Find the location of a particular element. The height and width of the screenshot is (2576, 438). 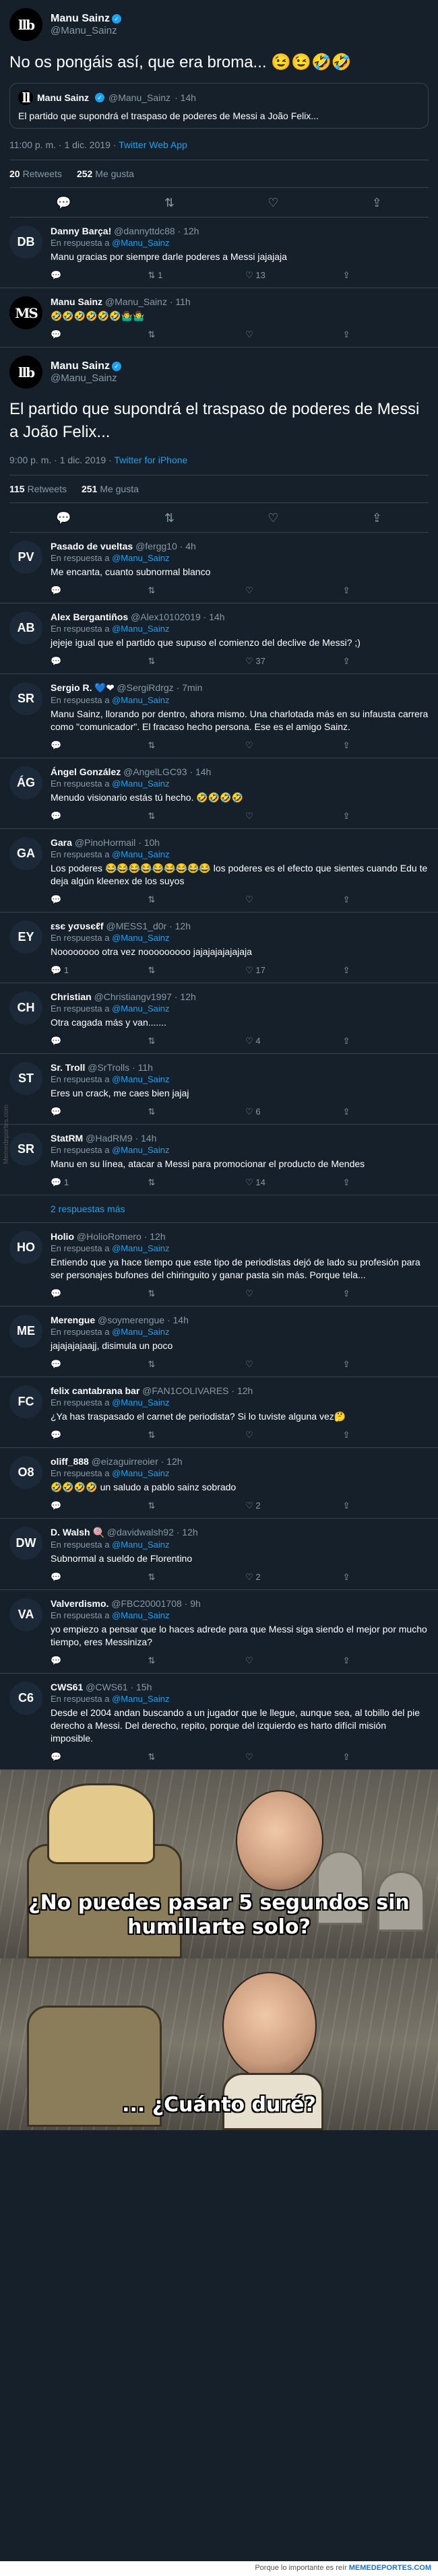

avatar: C6 is located at coordinates (26, 1698).